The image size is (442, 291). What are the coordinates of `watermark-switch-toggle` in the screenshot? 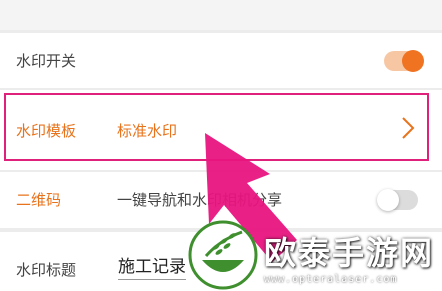 It's located at (404, 61).